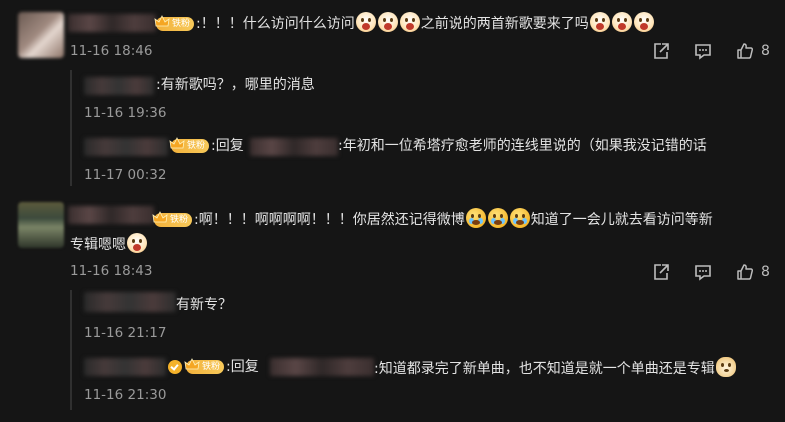 This screenshot has width=785, height=422. I want to click on comment-text: 铁粉 :！！！什么访问什么访问 之前说的两首新歌要来了吗, so click(404, 23).